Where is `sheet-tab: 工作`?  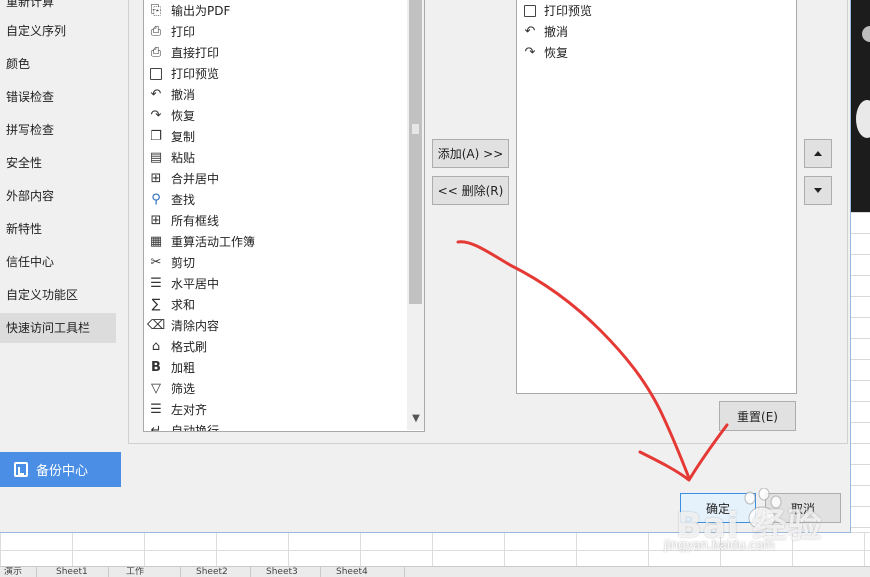 sheet-tab: 工作 is located at coordinates (148, 572).